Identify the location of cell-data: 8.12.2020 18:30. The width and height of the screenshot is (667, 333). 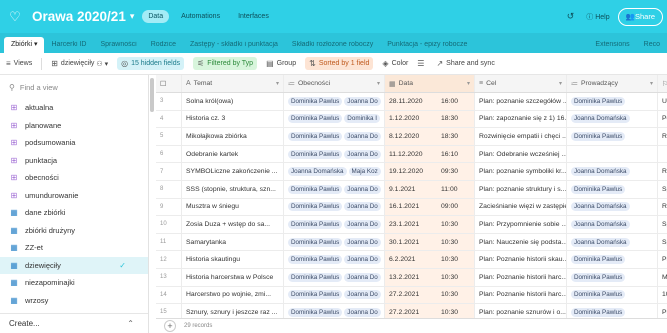
(430, 136).